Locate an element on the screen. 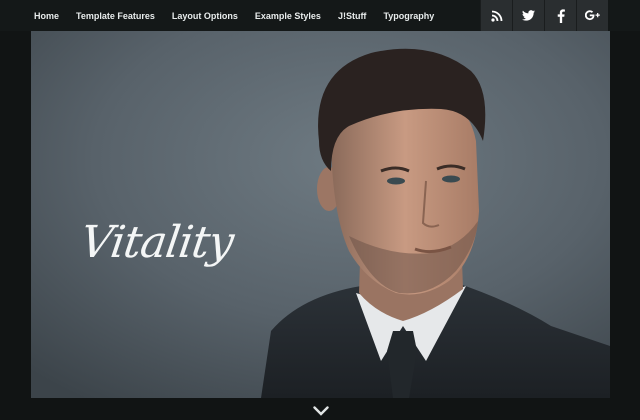 The image size is (640, 420). nav-item-typography: Typography is located at coordinates (408, 16).